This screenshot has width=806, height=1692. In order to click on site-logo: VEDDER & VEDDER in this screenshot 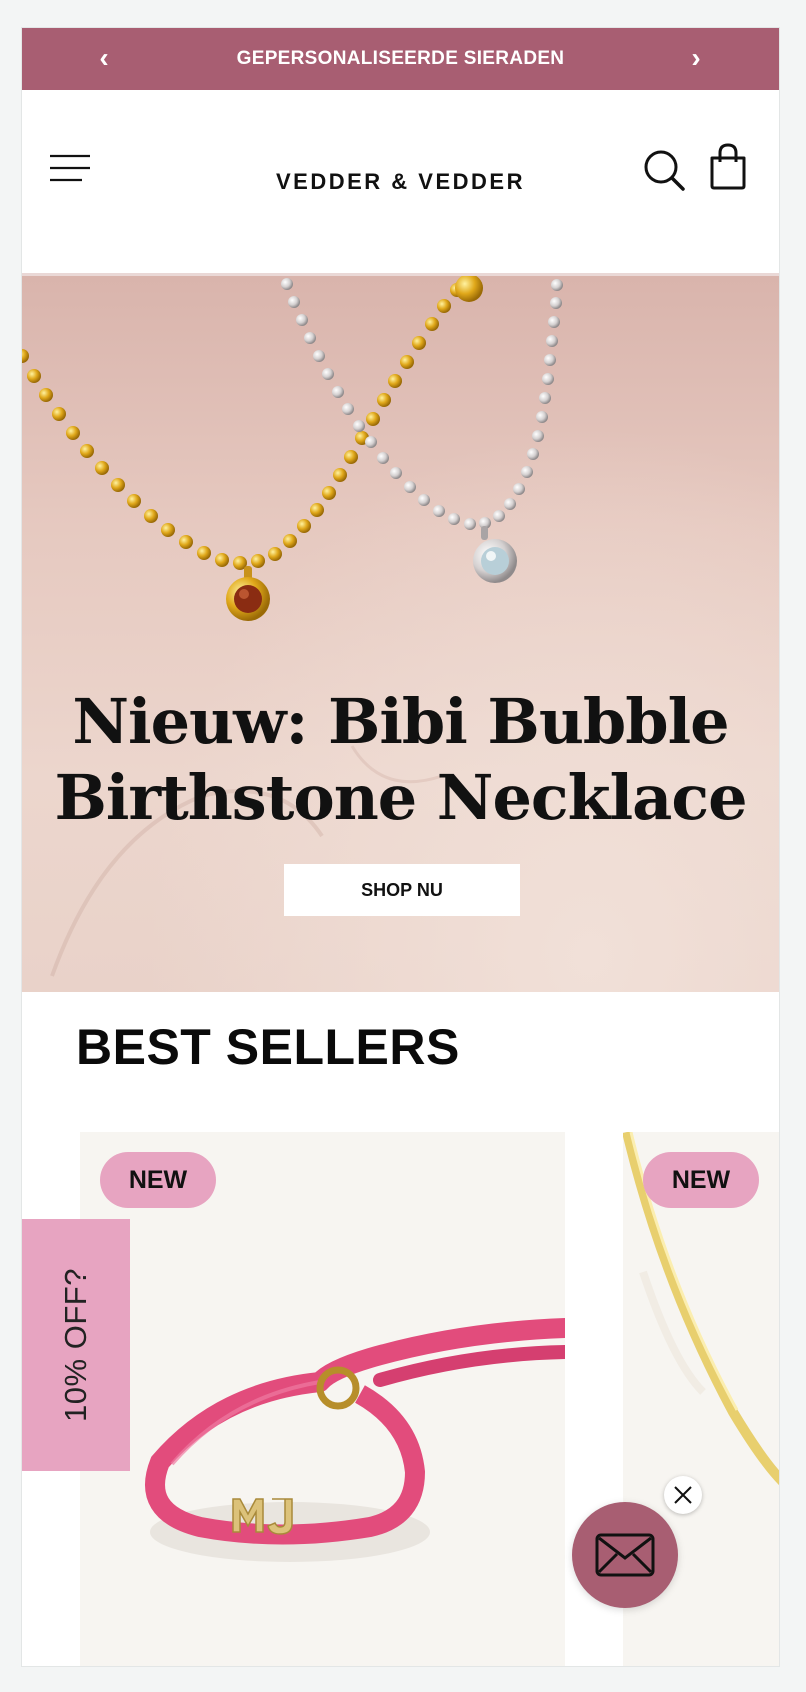, I will do `click(400, 182)`.